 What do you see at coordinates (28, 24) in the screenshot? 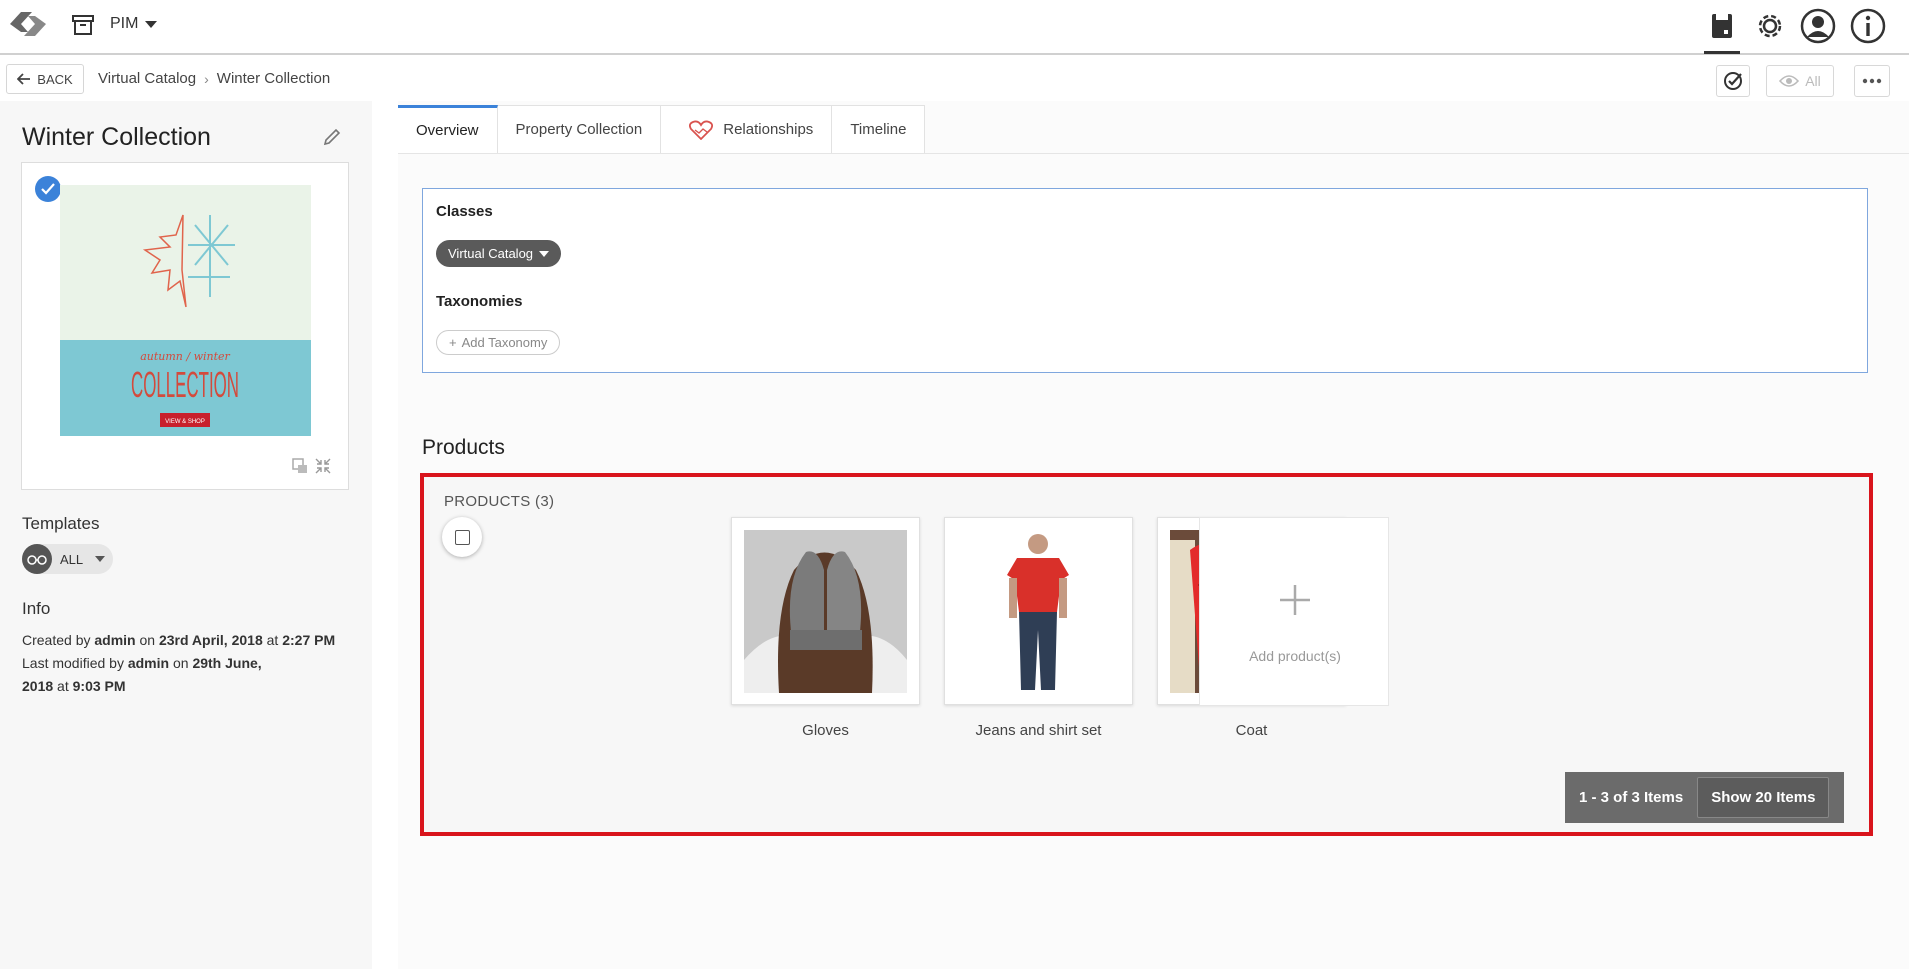
I see `logo-icon` at bounding box center [28, 24].